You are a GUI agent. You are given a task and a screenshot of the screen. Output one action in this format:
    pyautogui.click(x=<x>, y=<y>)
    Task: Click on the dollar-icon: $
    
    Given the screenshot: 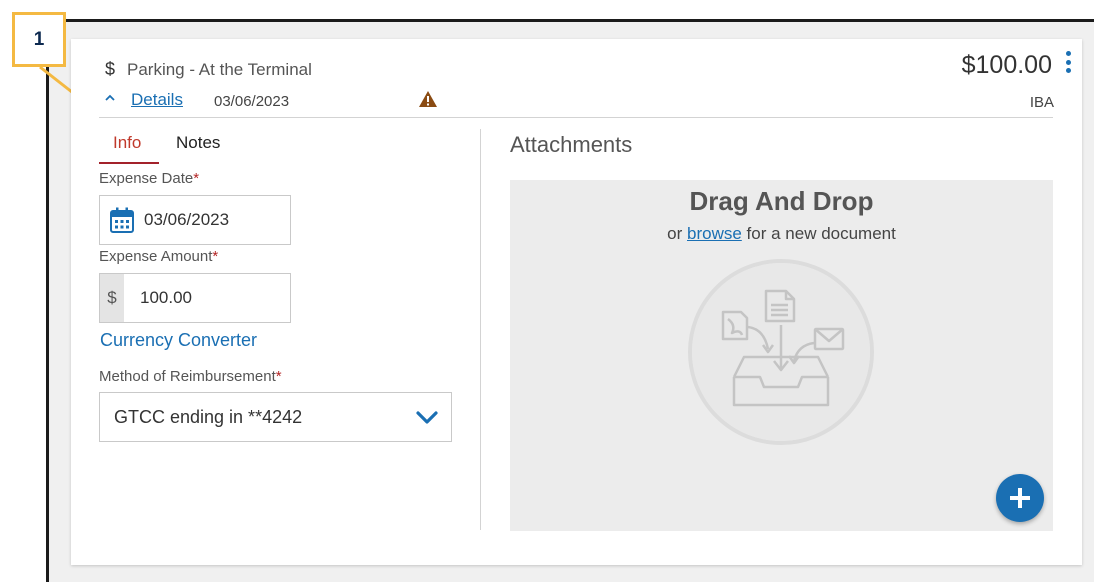 What is the action you would take?
    pyautogui.click(x=110, y=69)
    